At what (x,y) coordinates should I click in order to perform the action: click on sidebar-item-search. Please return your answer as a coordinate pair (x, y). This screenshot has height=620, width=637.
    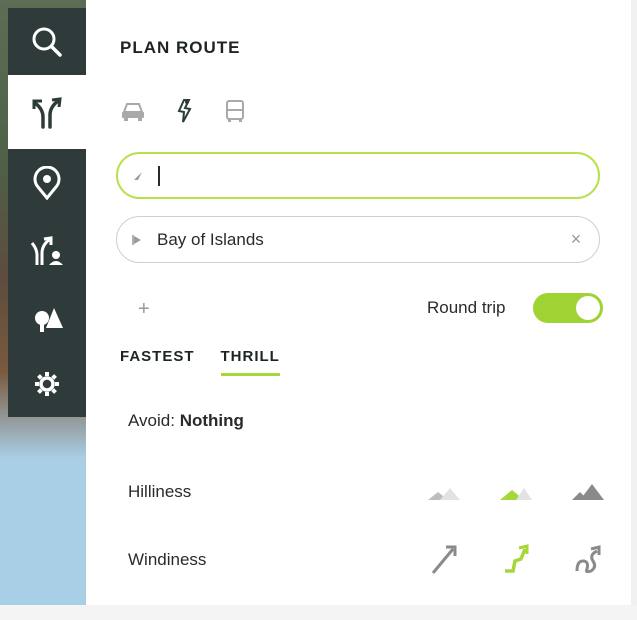
    Looking at the image, I should click on (47, 41).